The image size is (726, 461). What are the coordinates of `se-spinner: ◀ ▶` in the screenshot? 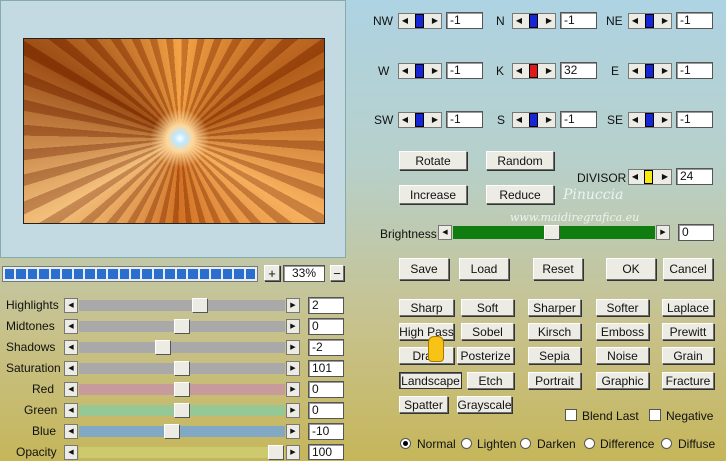 It's located at (650, 120).